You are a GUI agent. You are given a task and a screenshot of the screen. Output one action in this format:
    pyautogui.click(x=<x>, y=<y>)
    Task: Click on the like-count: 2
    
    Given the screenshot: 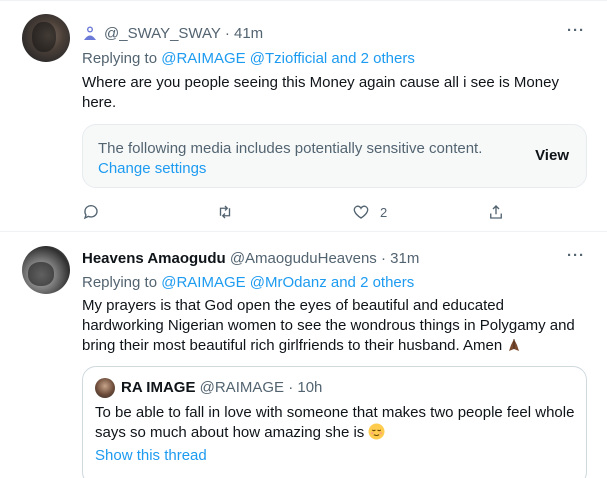 What is the action you would take?
    pyautogui.click(x=384, y=212)
    